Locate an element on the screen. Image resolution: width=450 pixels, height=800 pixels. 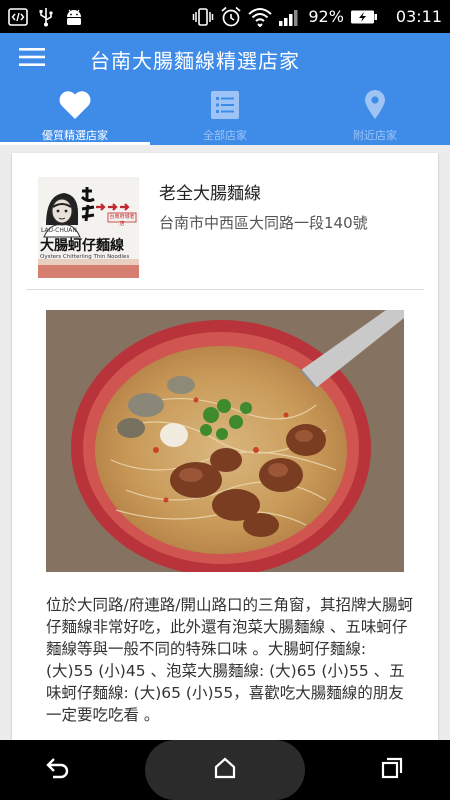
back-icon is located at coordinates (58, 770).